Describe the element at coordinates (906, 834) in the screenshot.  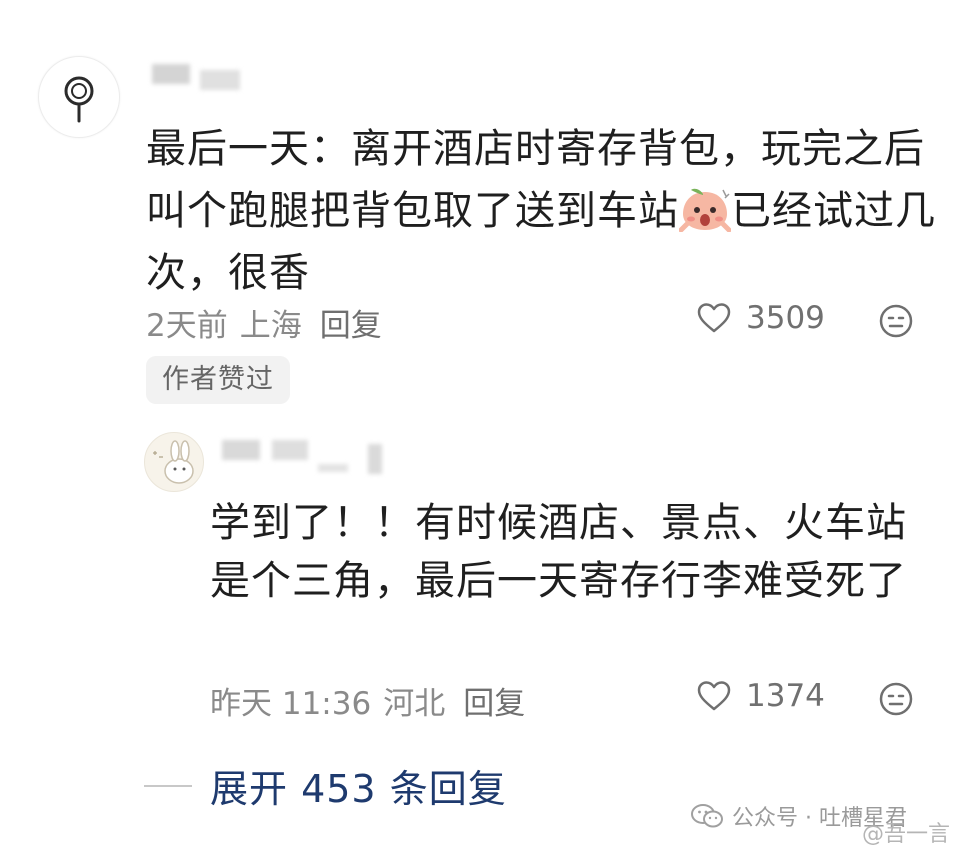
I see `weibo-watermark: @吾一言` at that location.